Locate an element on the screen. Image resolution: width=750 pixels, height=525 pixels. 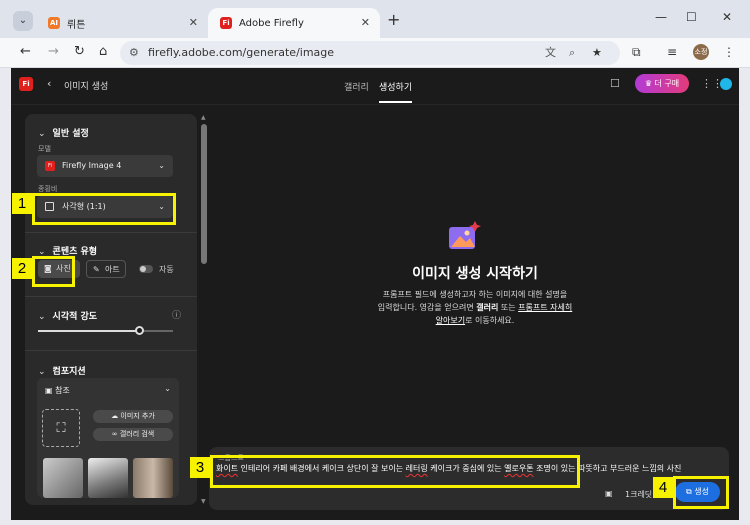
annotation-number: 1 is located at coordinates (22, 203).